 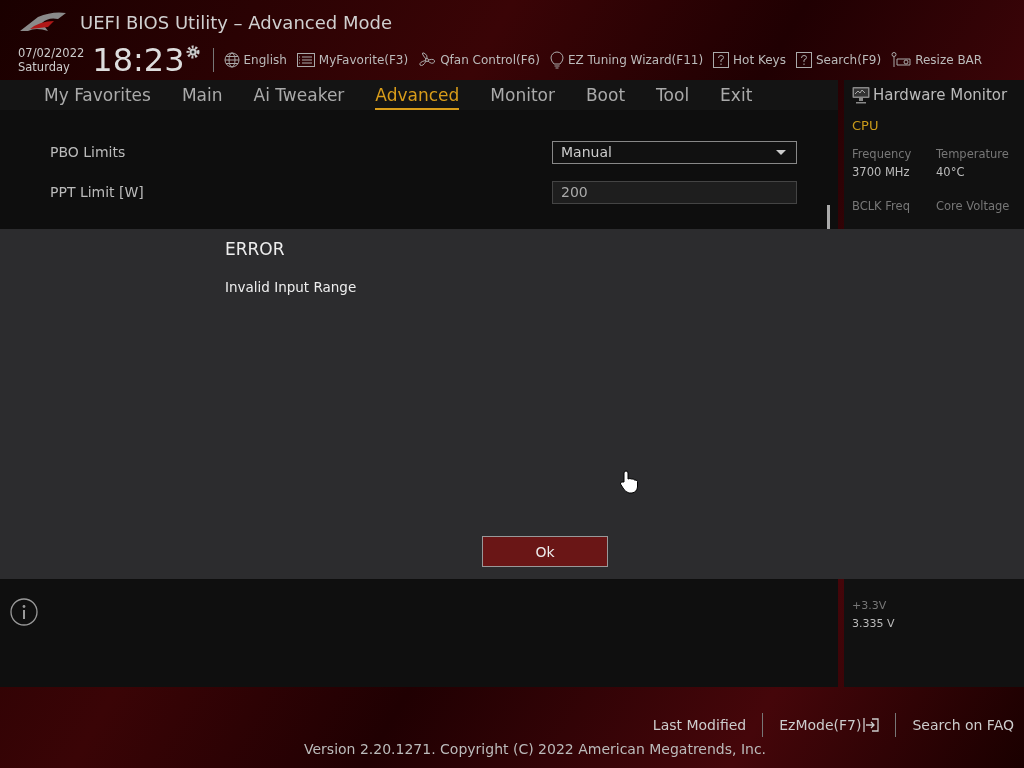 I want to click on dropdown: Manual, so click(x=674, y=152).